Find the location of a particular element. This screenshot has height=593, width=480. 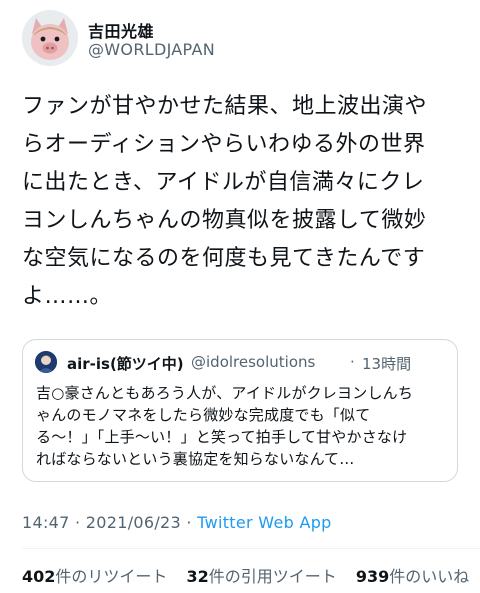

engagement-stats: 402件のリツイート 32件の引用ツイート 939件のいいね is located at coordinates (251, 575).